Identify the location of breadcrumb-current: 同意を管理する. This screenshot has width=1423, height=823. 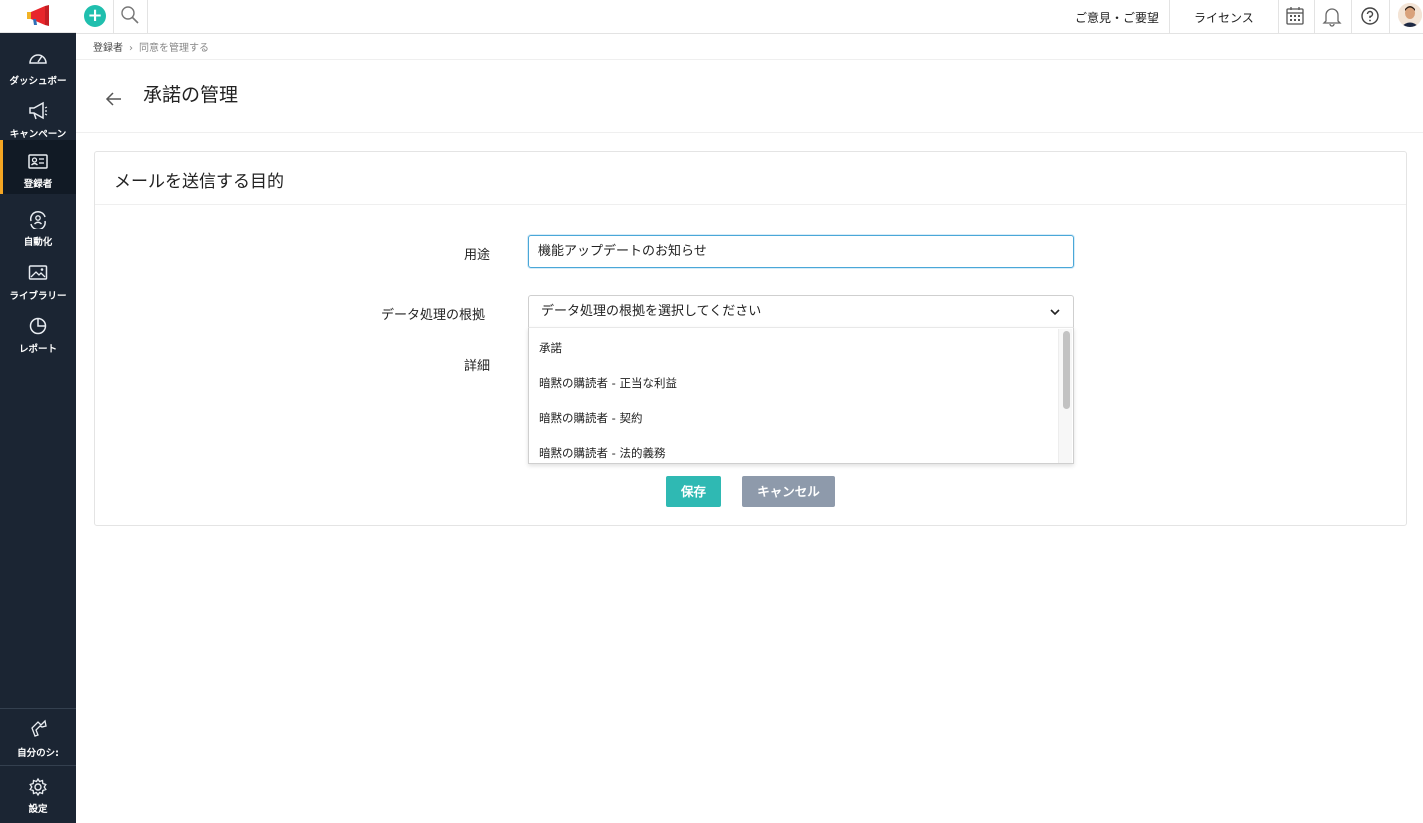
(174, 48).